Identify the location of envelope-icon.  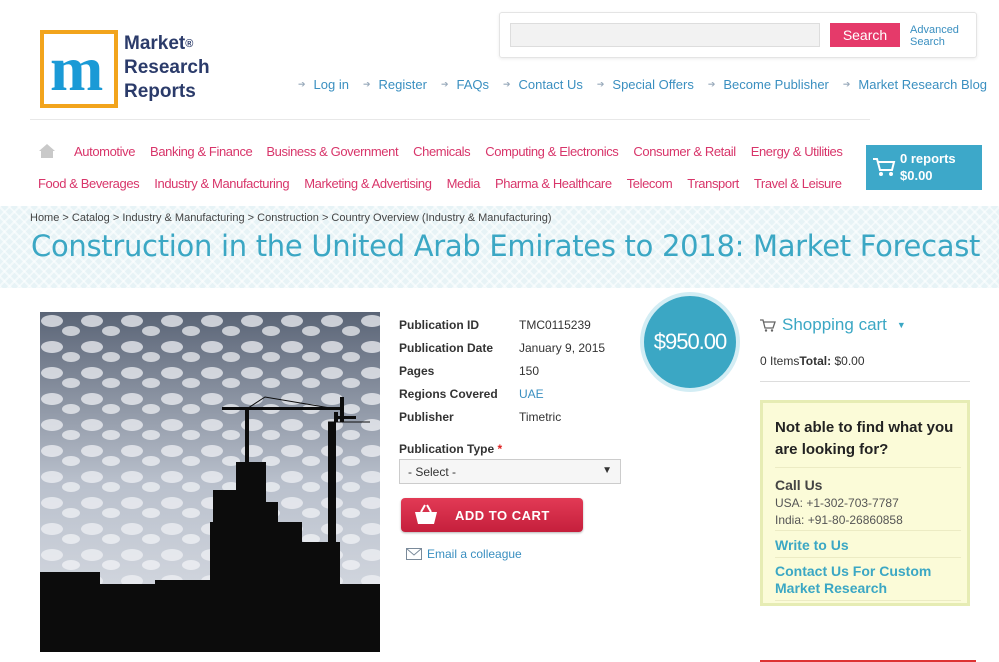
(414, 554).